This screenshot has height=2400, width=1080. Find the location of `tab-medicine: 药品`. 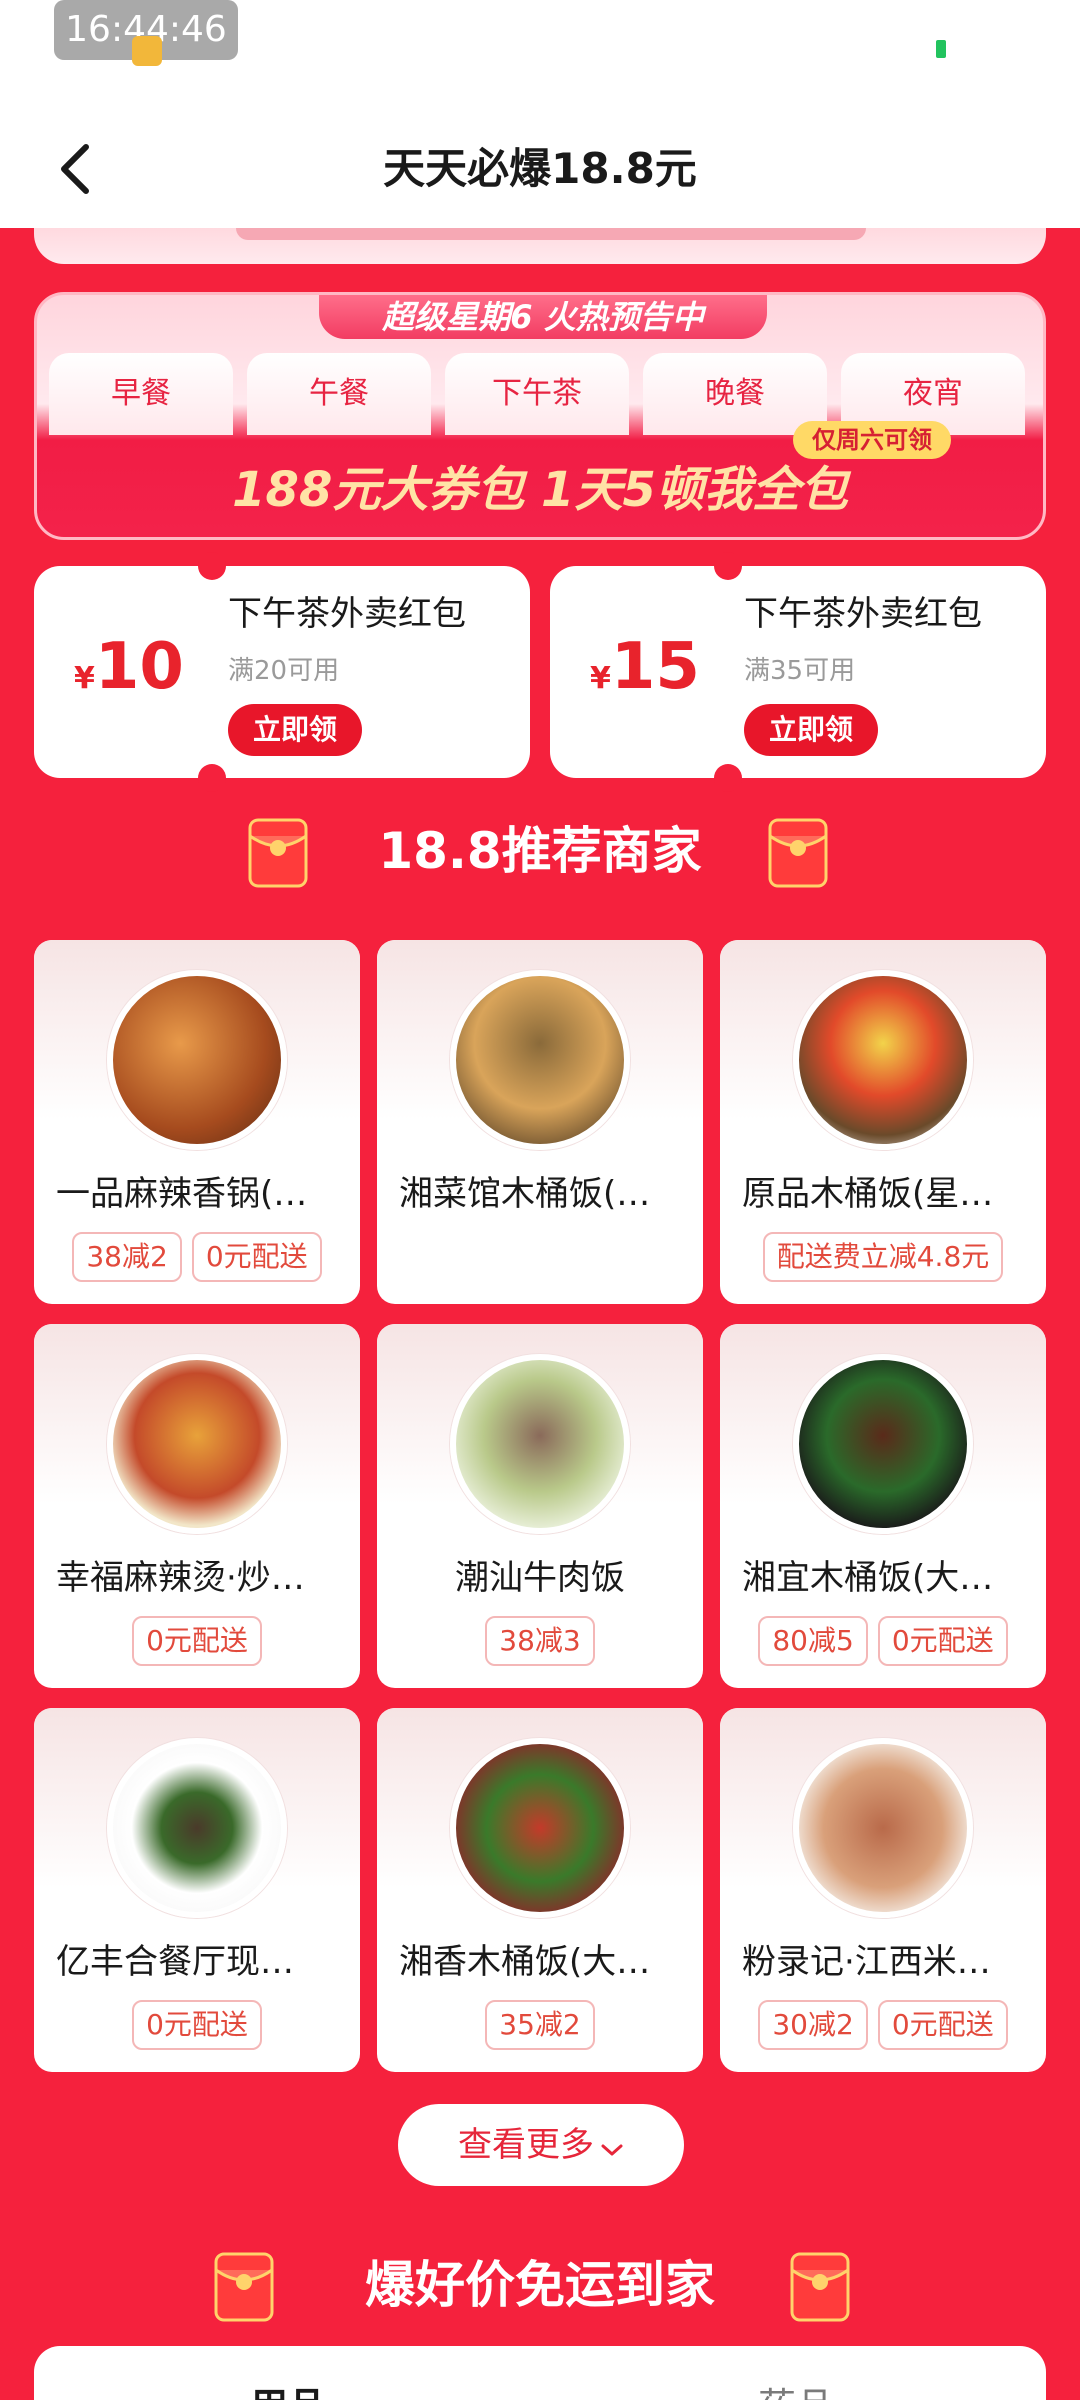

tab-medicine: 药品 is located at coordinates (796, 2388).